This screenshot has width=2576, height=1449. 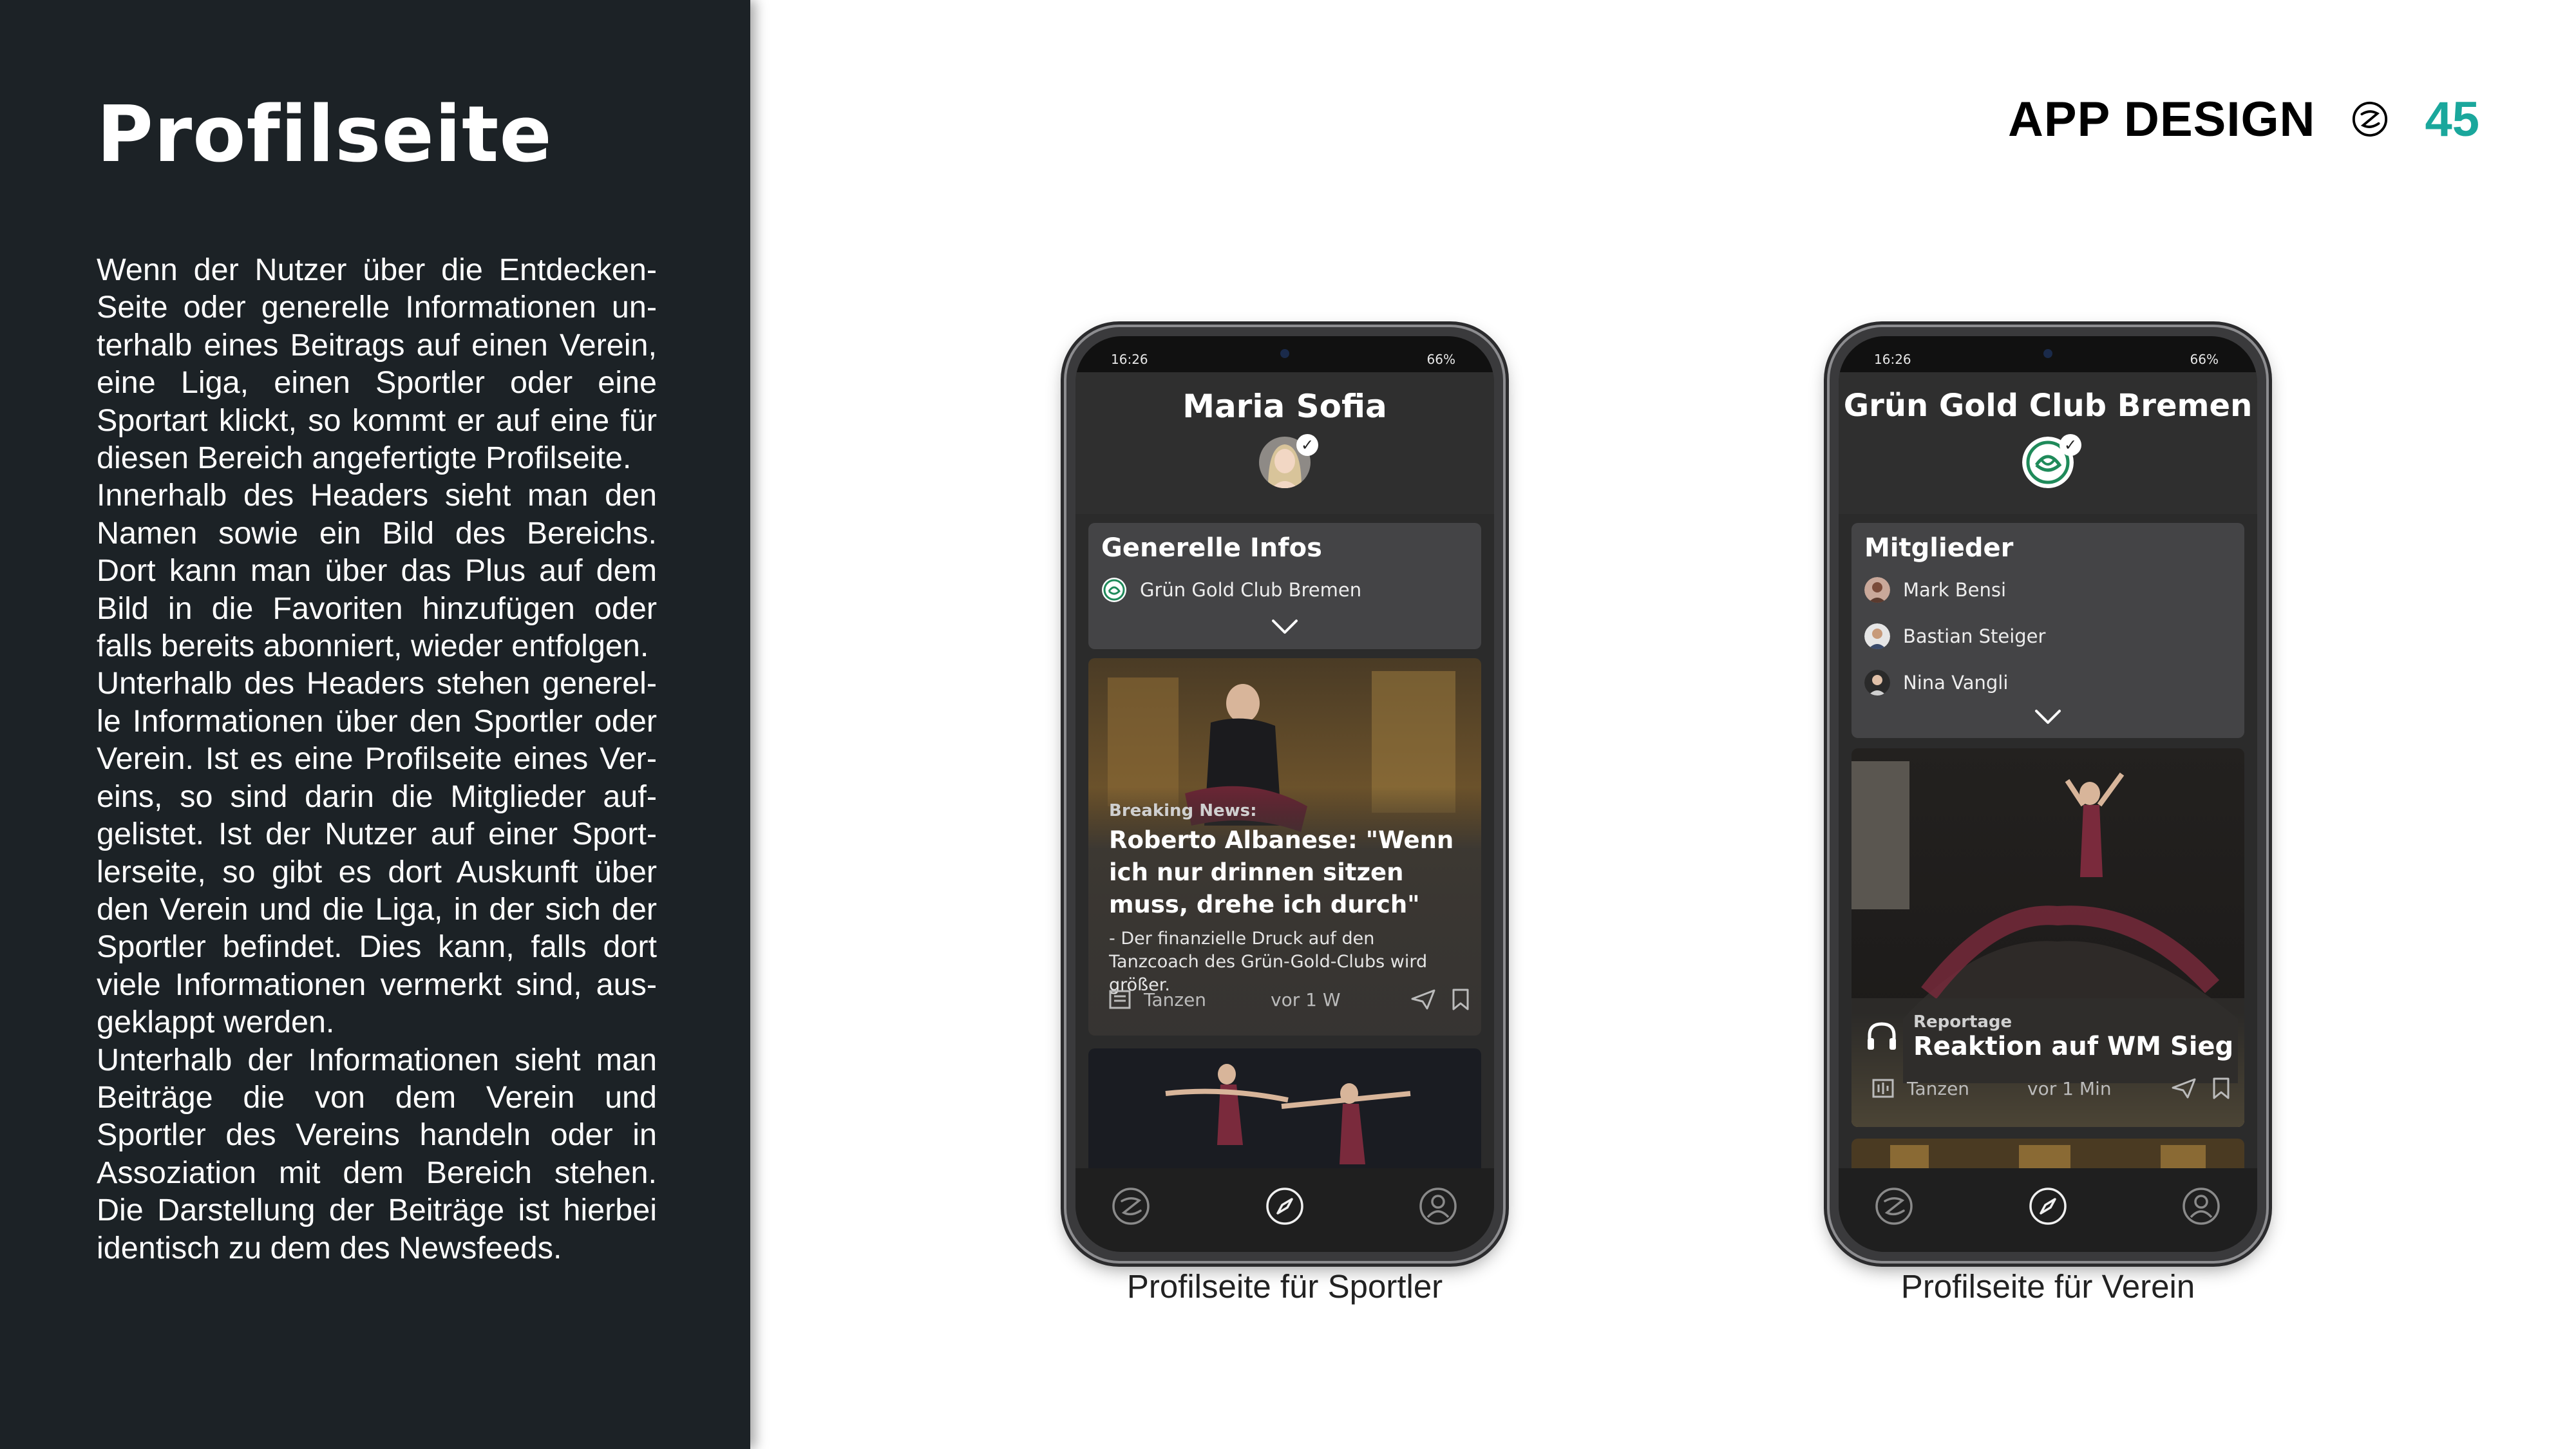 What do you see at coordinates (1114, 590) in the screenshot?
I see `club-logo-icon` at bounding box center [1114, 590].